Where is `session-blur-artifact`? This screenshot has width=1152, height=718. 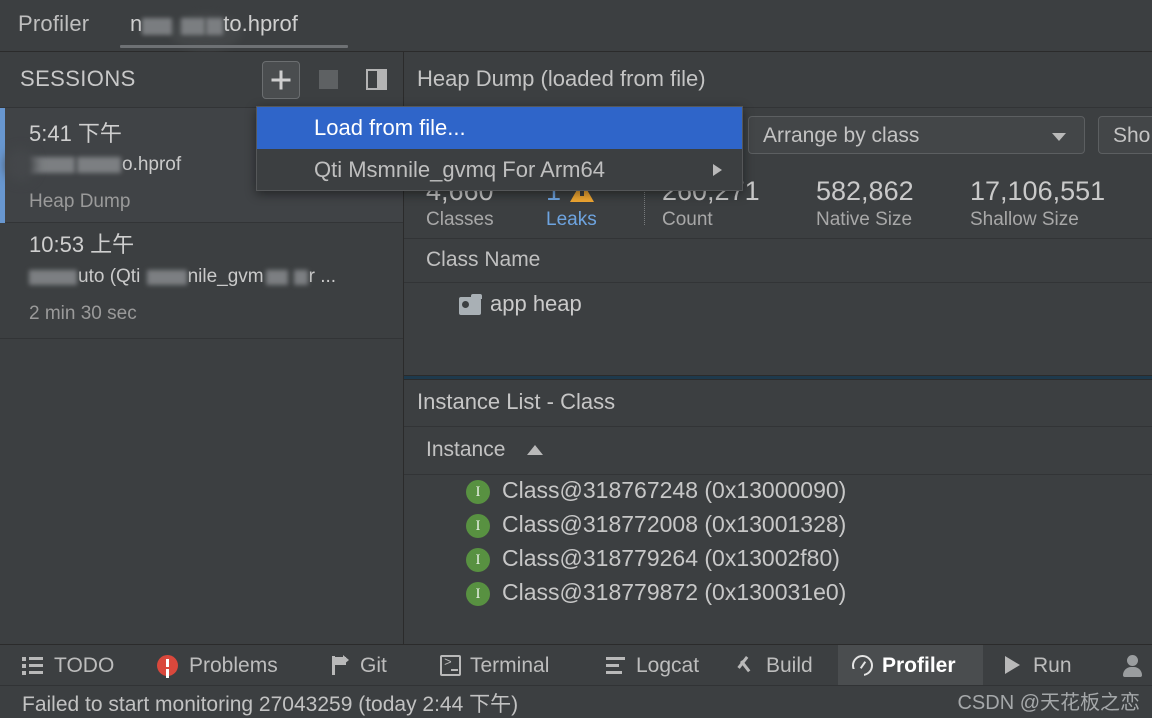 session-blur-artifact is located at coordinates (21, 165).